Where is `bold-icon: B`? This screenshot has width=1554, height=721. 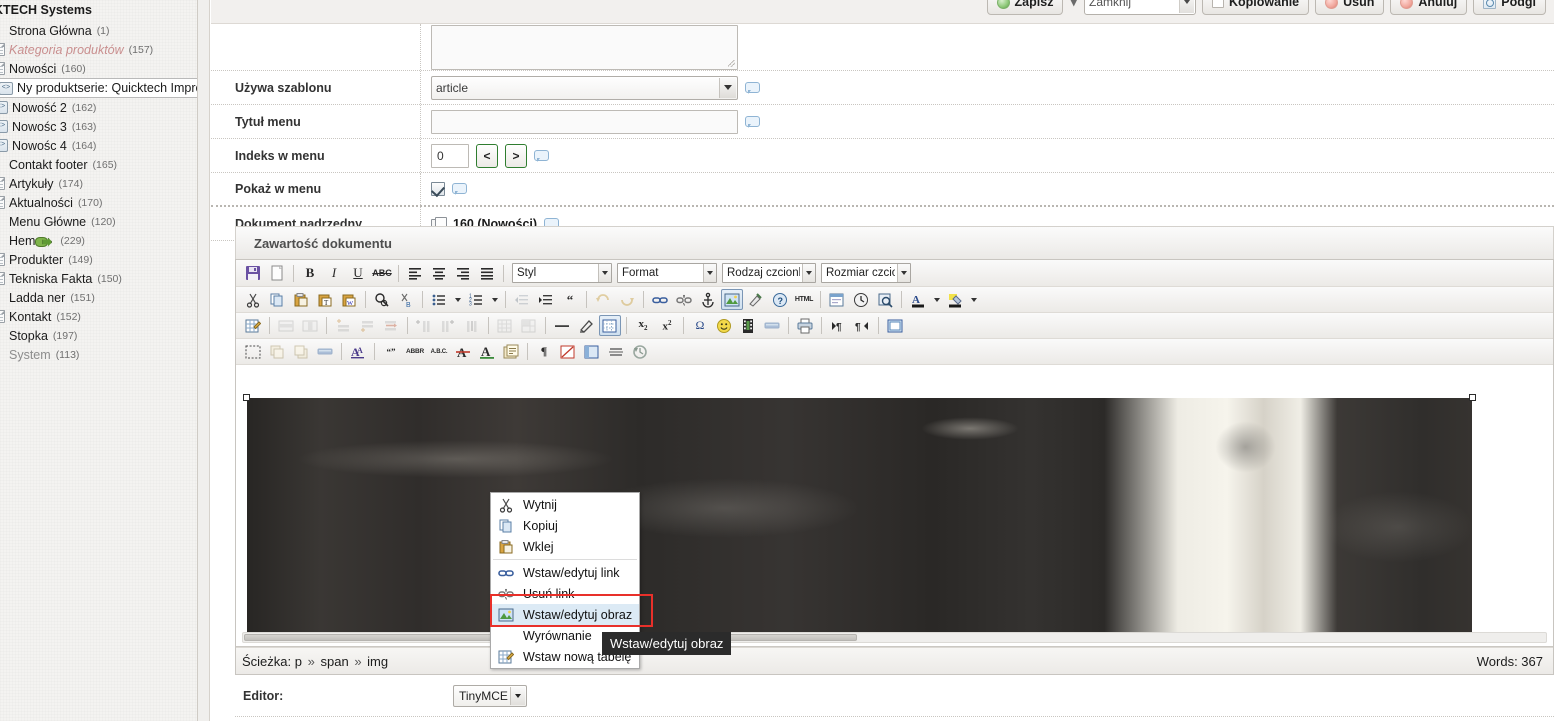 bold-icon: B is located at coordinates (310, 273).